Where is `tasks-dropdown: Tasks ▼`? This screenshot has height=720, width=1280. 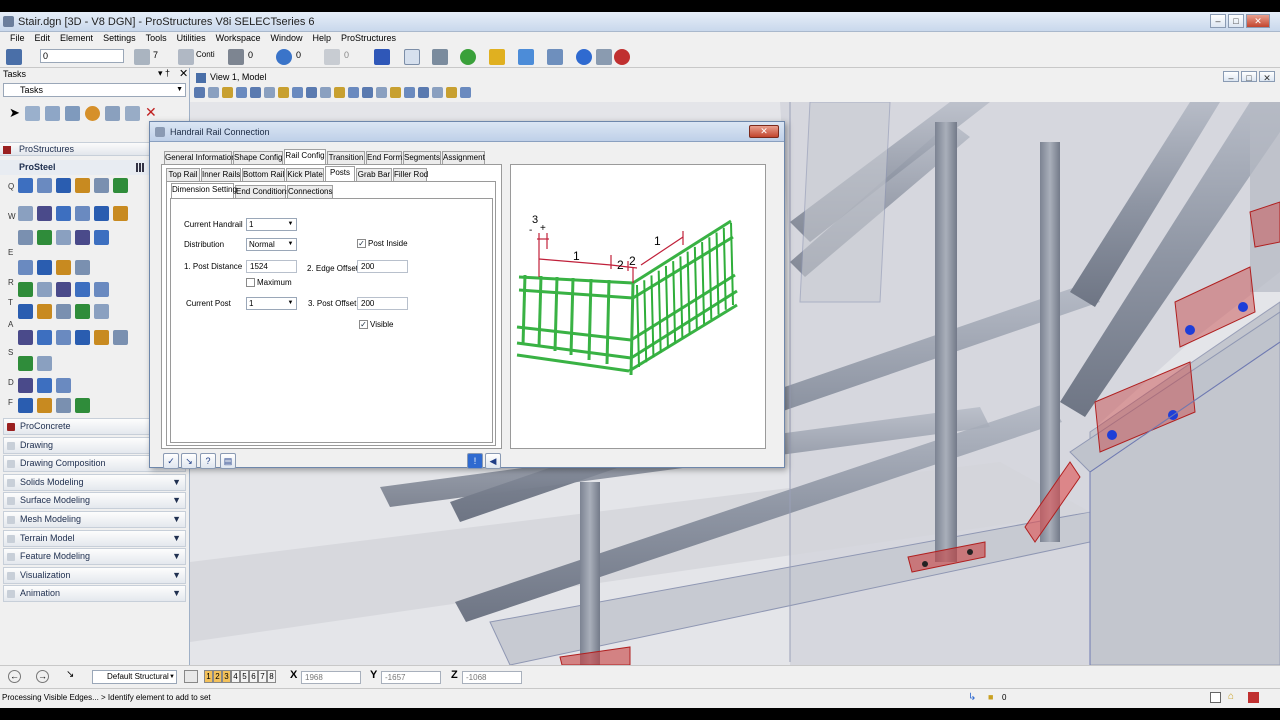 tasks-dropdown: Tasks ▼ is located at coordinates (94, 90).